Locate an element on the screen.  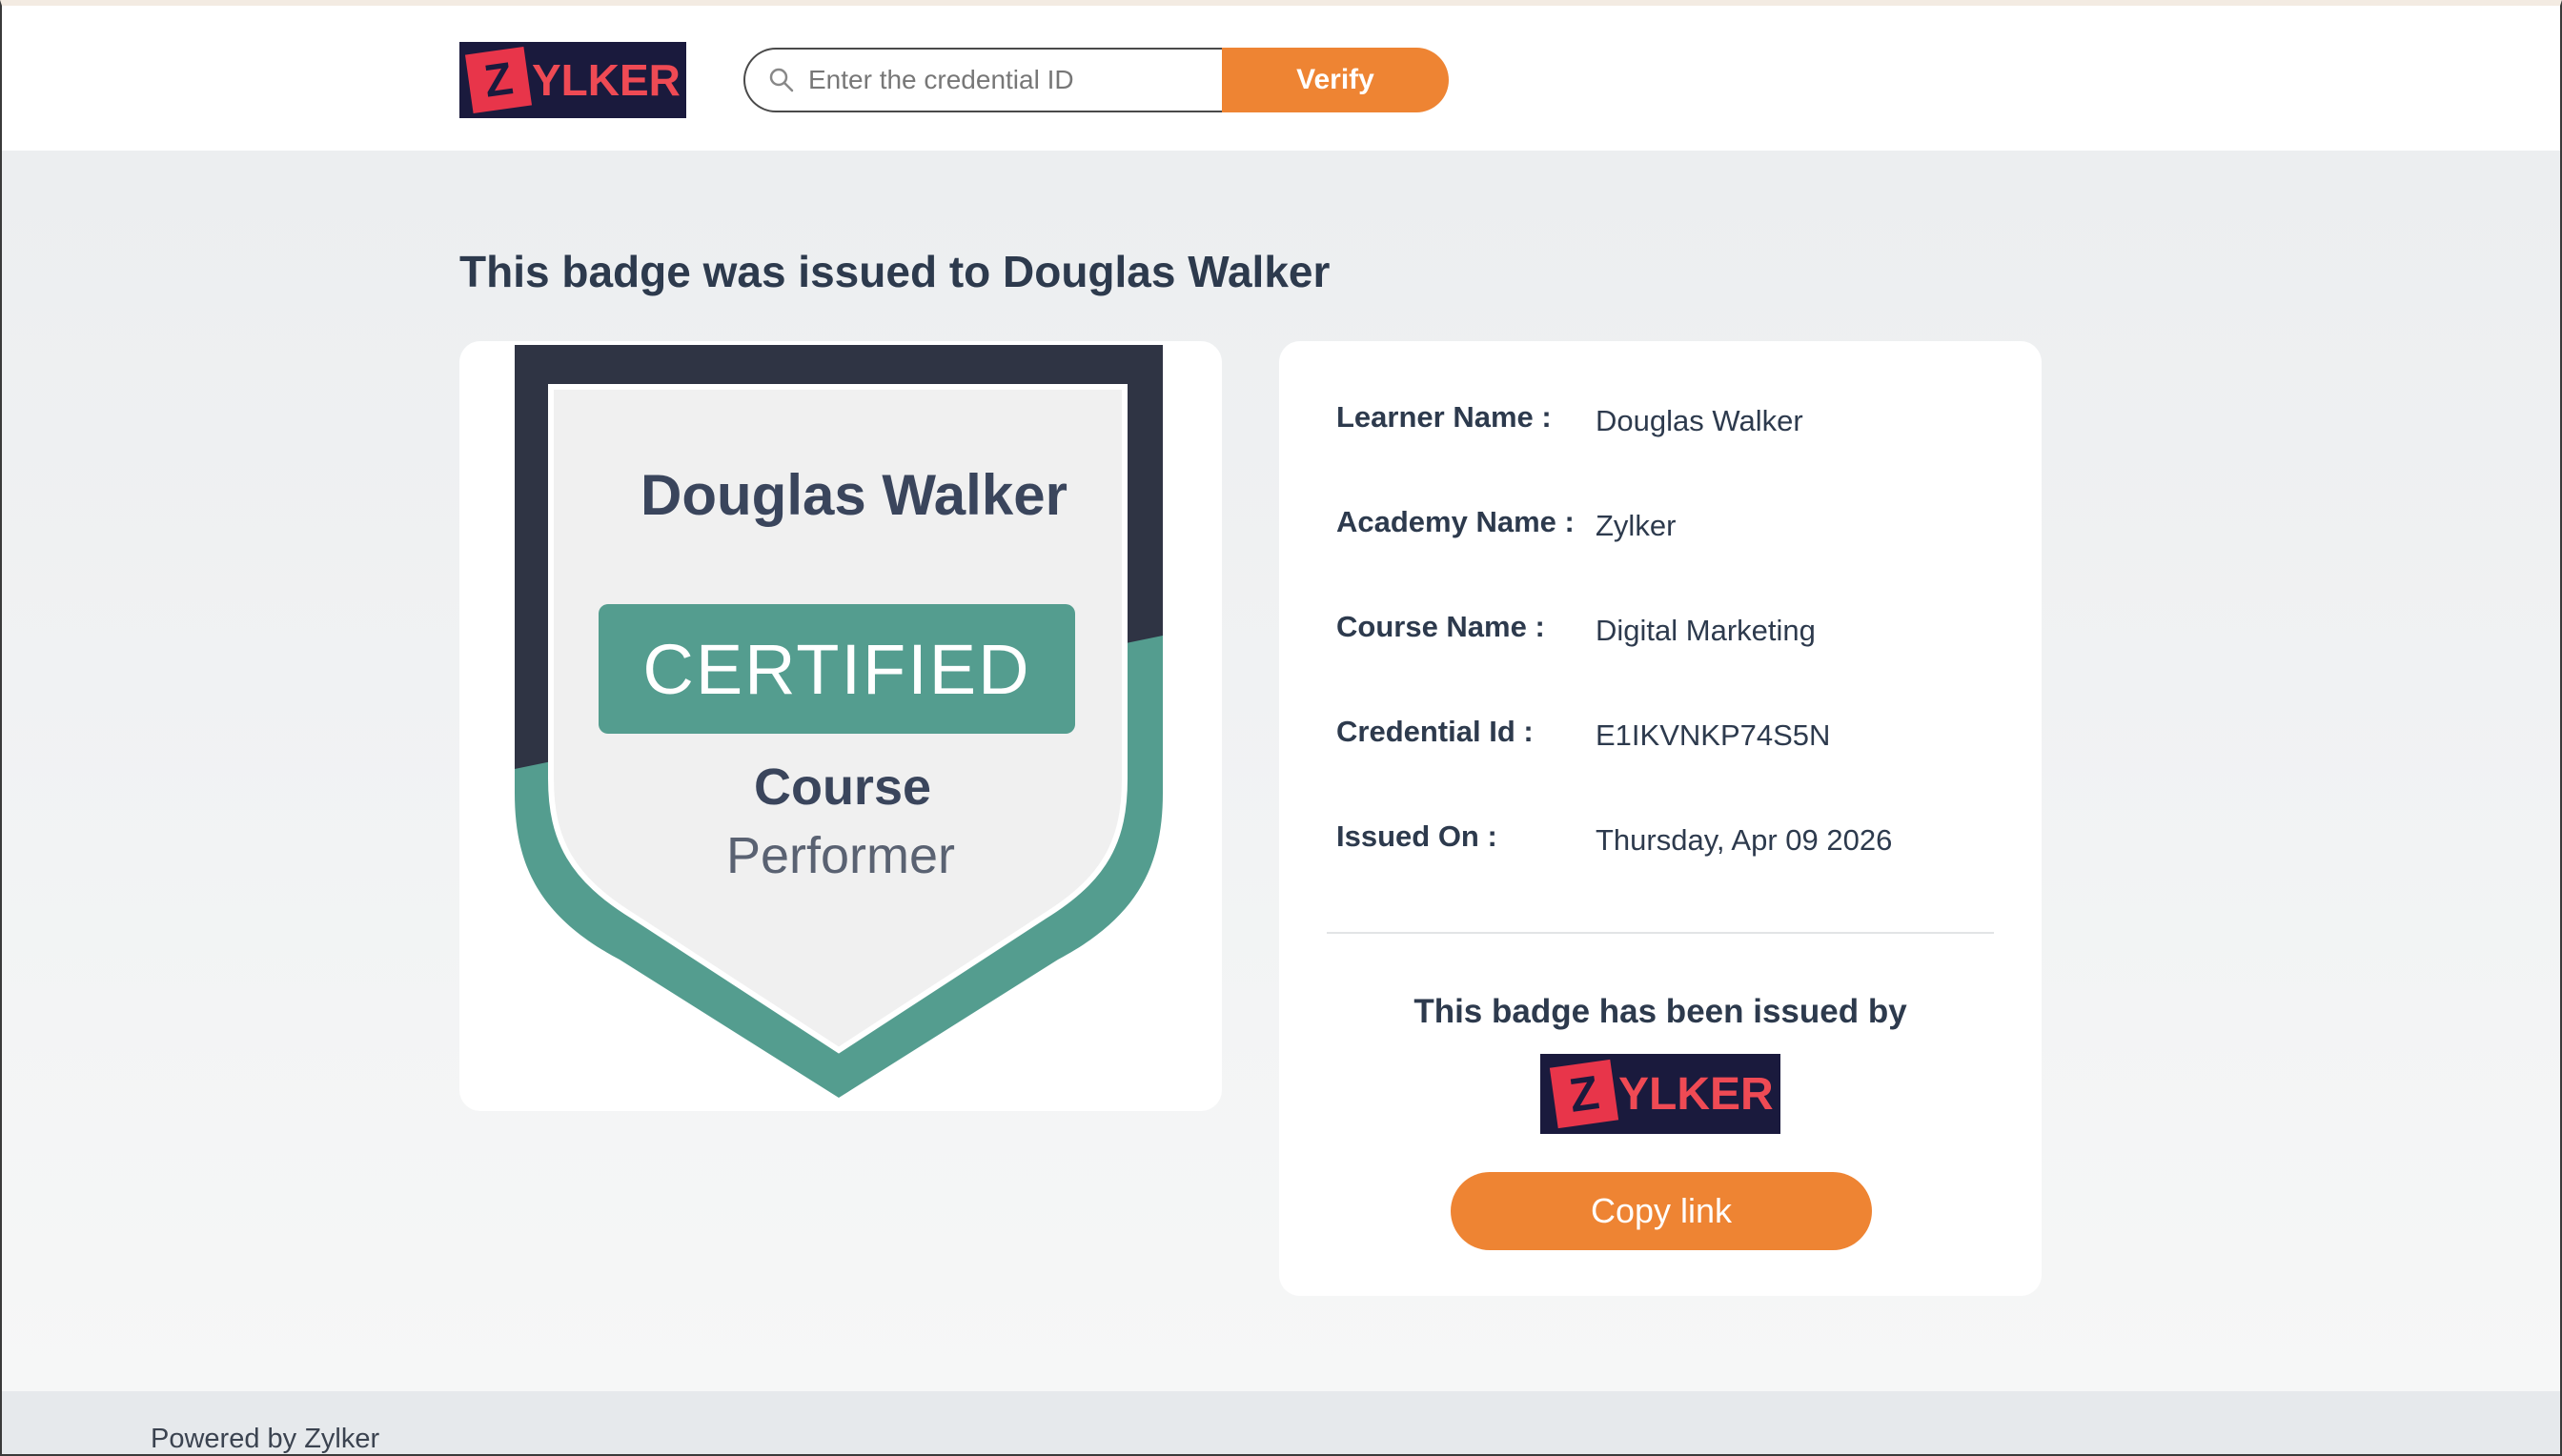
page-title: This badge was issued to Douglas Walker is located at coordinates (895, 271).